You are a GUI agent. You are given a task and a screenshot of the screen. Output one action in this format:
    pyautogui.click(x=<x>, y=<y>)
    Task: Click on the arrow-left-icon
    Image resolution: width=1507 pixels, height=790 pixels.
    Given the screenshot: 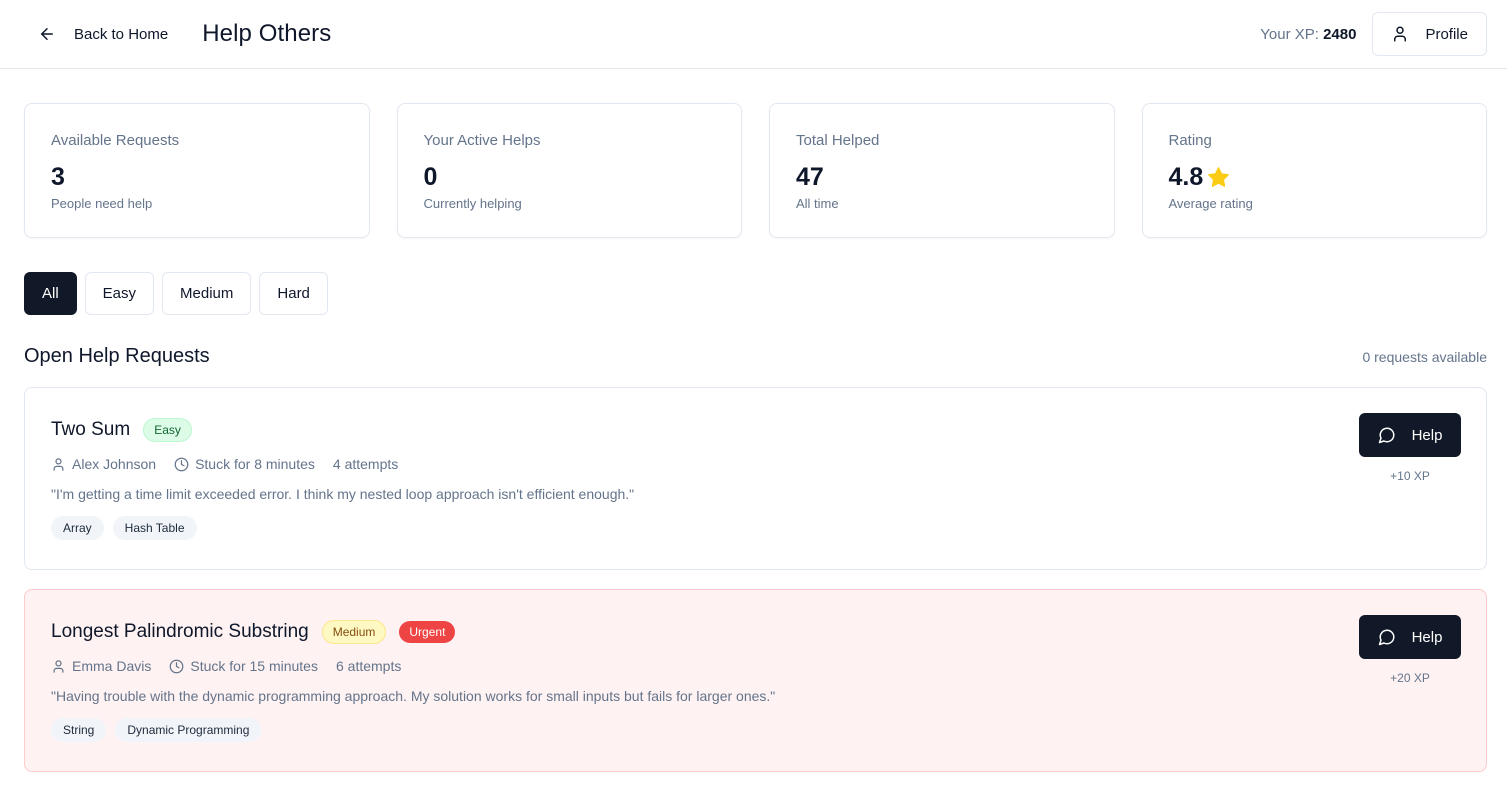 What is the action you would take?
    pyautogui.click(x=47, y=34)
    